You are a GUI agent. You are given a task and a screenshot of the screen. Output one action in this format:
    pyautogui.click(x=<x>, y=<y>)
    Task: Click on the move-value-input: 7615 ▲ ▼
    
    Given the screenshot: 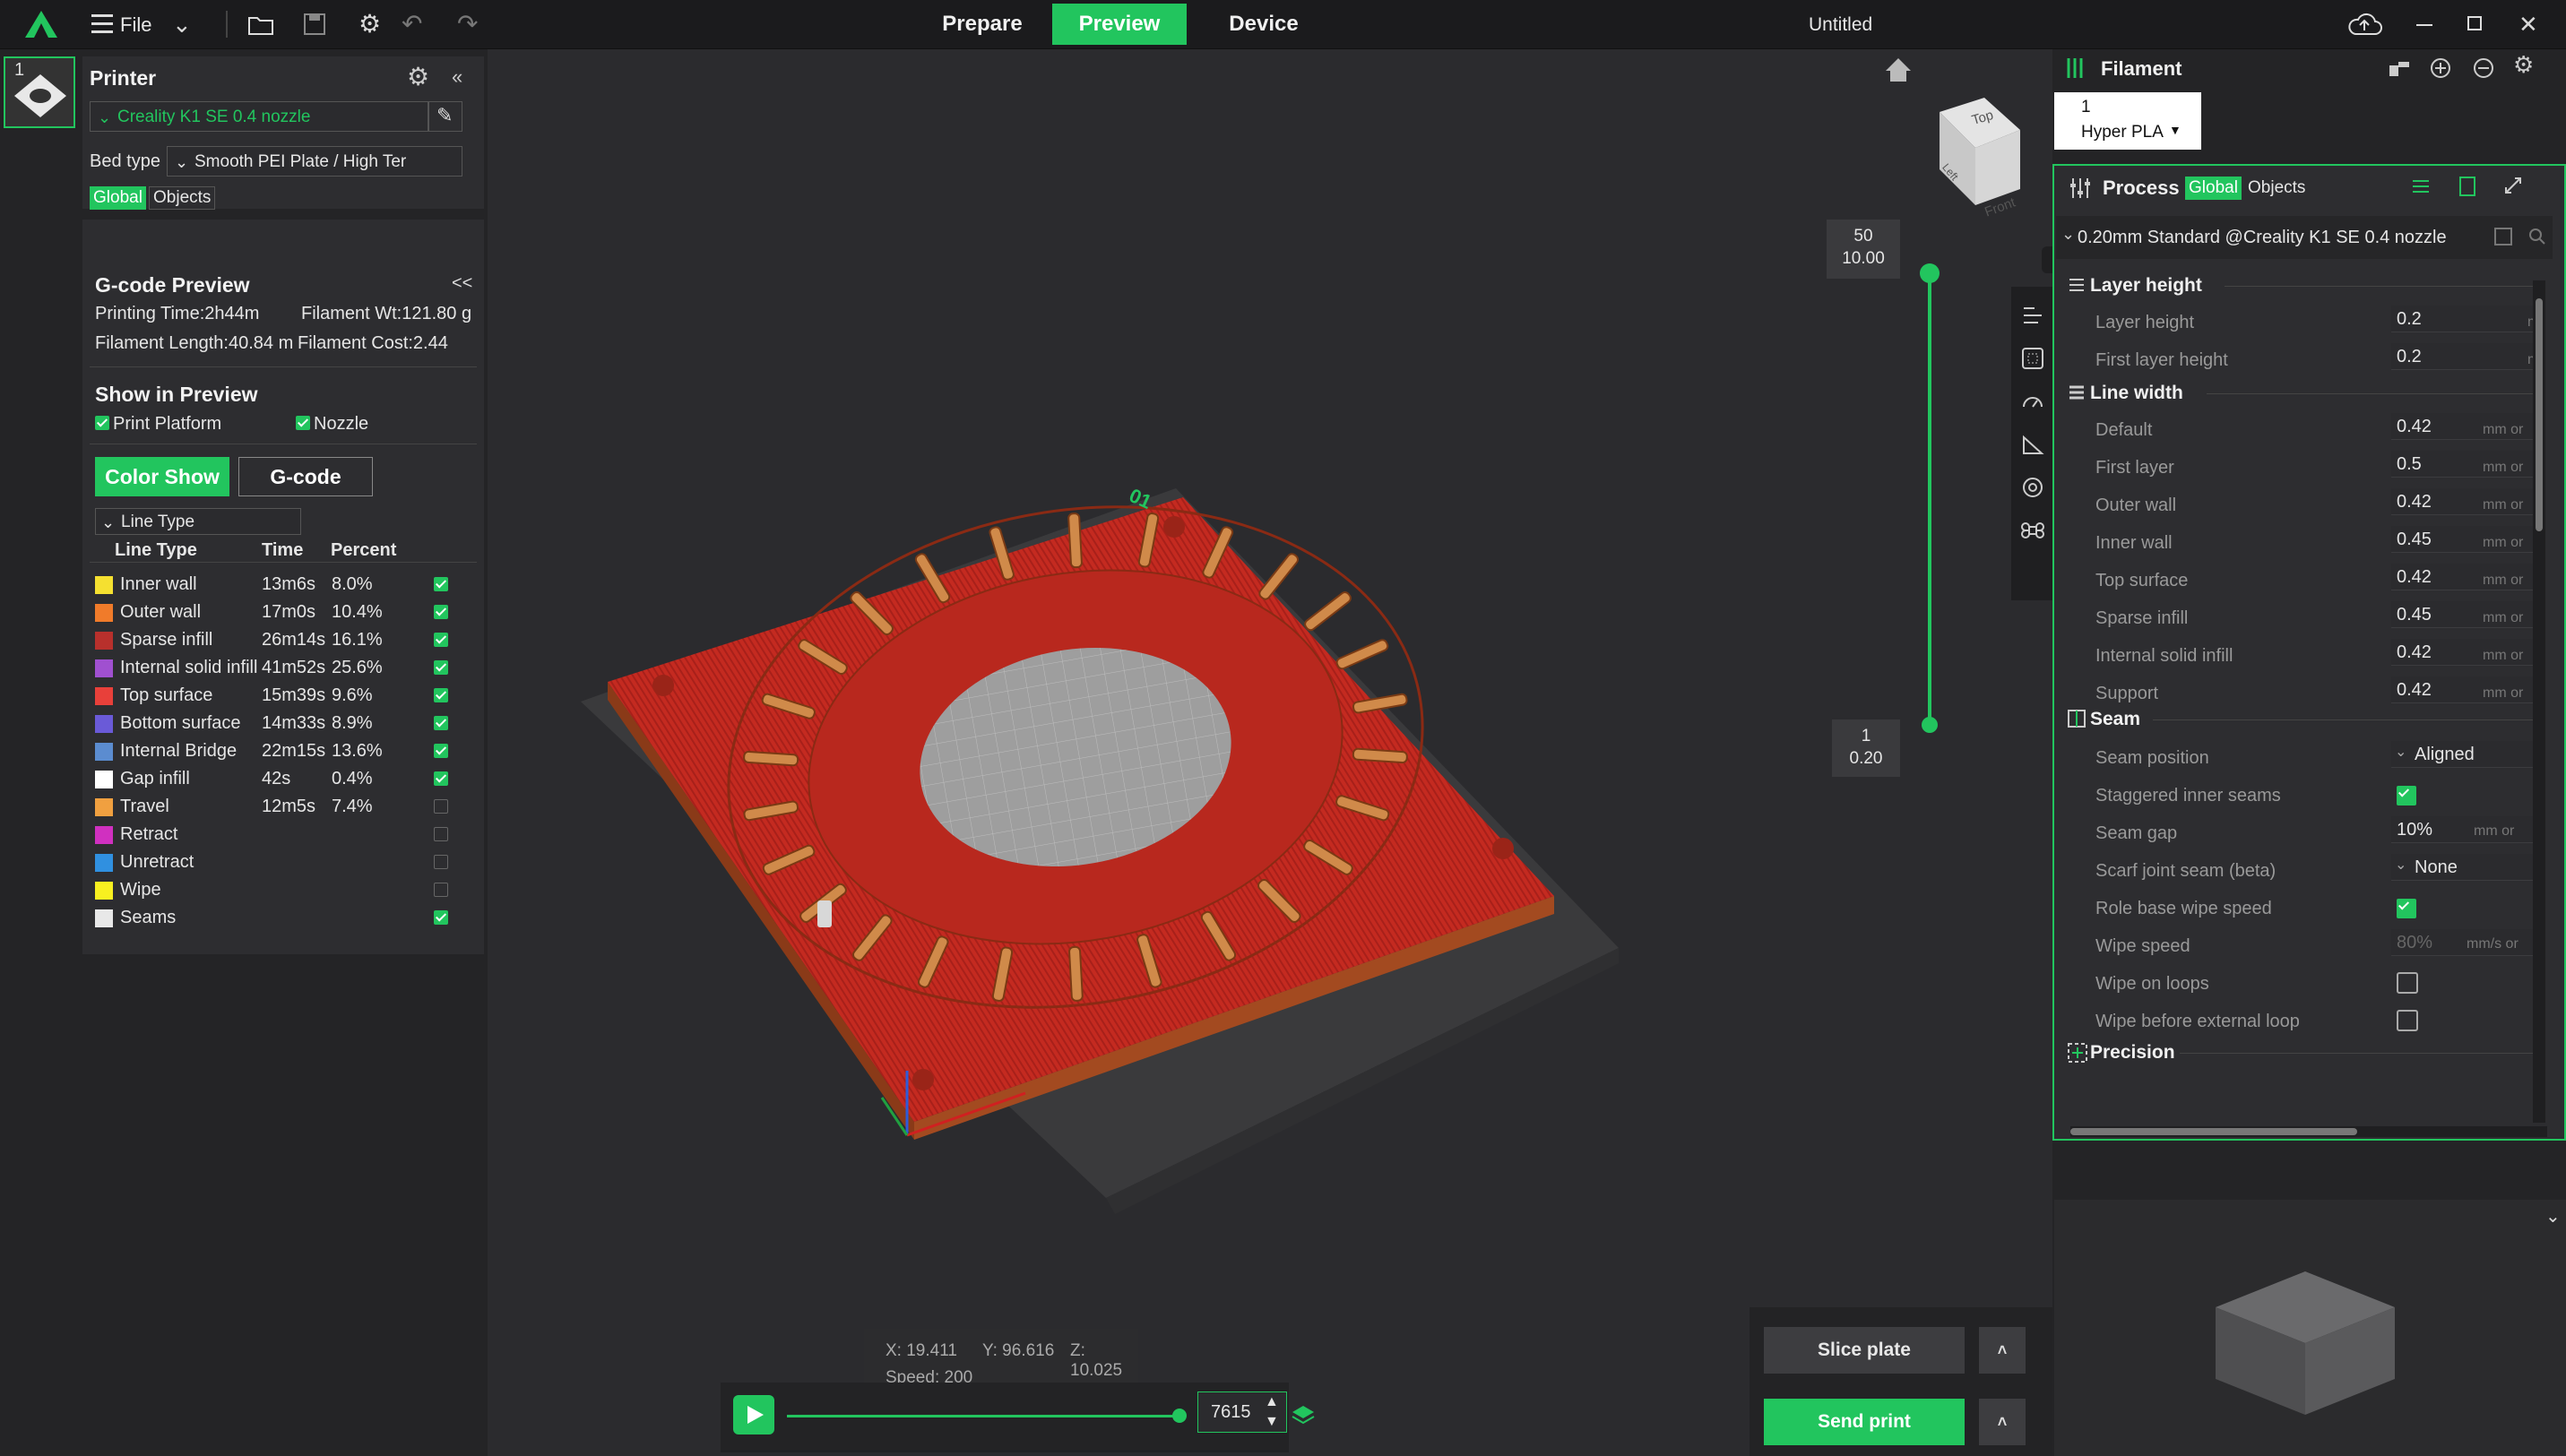 What is the action you would take?
    pyautogui.click(x=1242, y=1412)
    